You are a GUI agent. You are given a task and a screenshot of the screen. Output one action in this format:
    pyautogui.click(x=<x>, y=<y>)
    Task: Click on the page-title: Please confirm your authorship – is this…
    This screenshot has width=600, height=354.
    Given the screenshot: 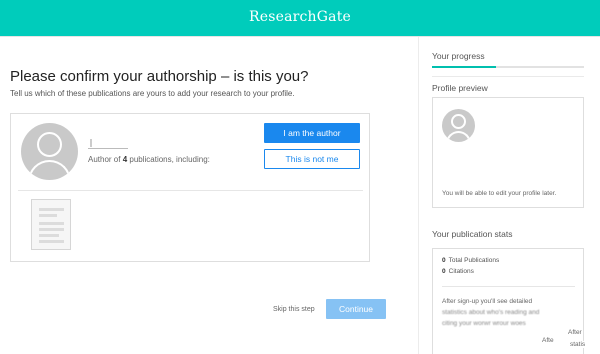 What is the action you would take?
    pyautogui.click(x=159, y=76)
    